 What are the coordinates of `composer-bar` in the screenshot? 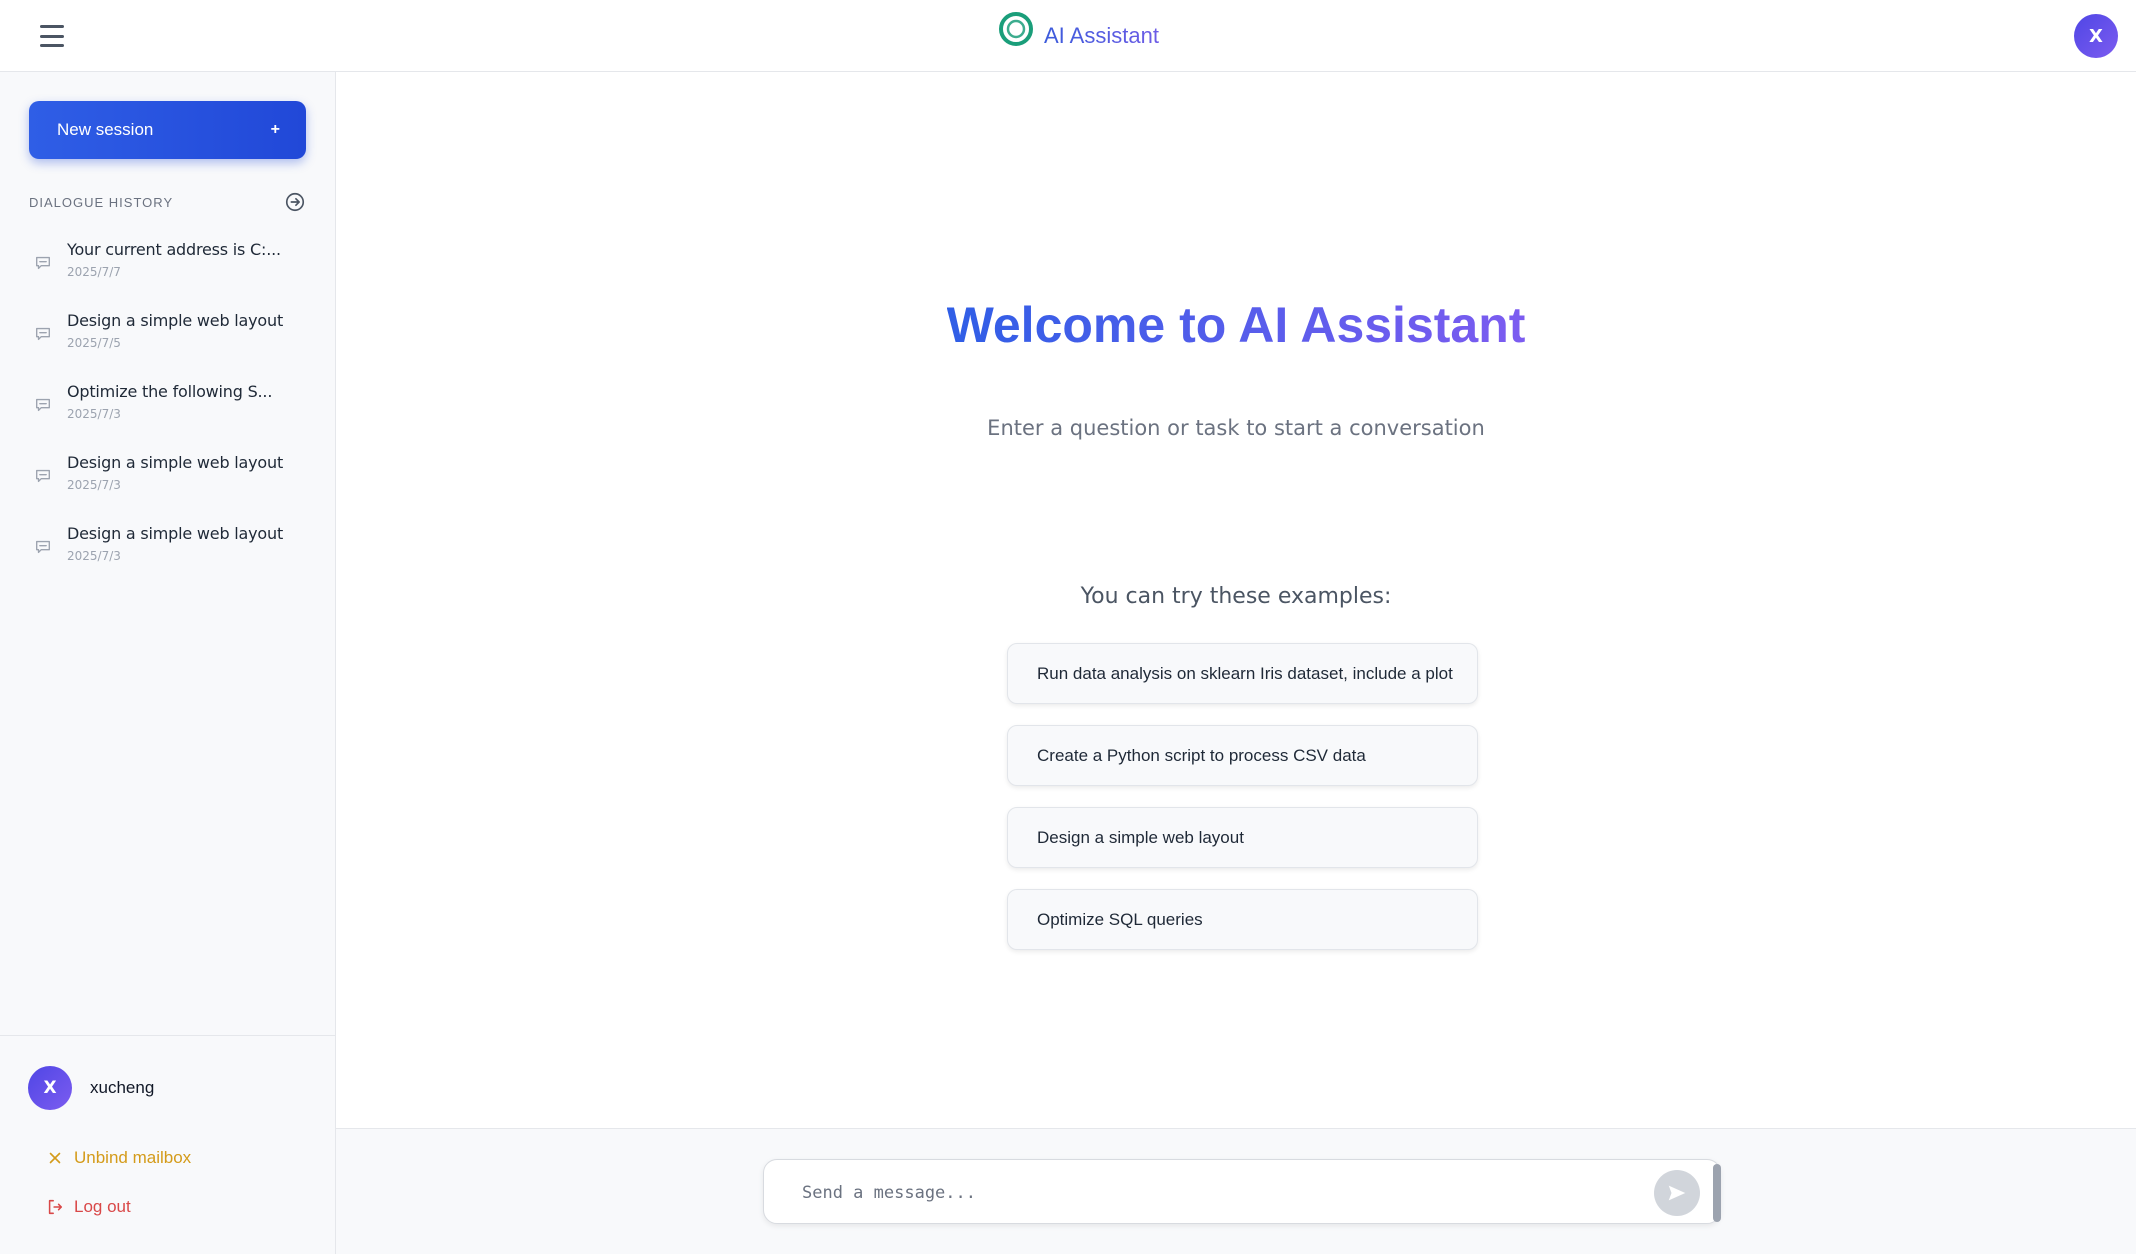 It's located at (1236, 1191).